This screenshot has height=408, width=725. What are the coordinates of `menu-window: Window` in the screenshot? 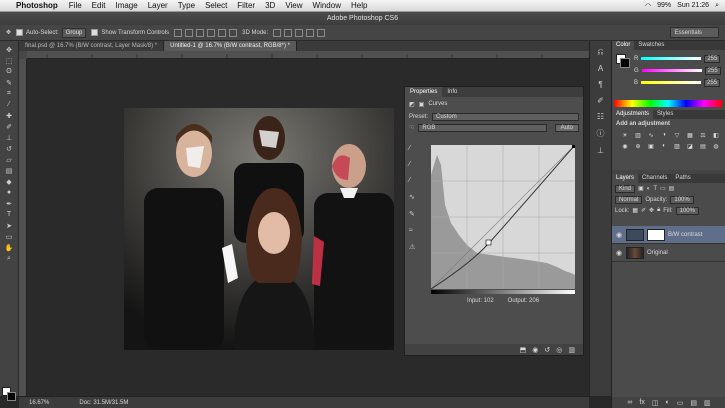 It's located at (327, 5).